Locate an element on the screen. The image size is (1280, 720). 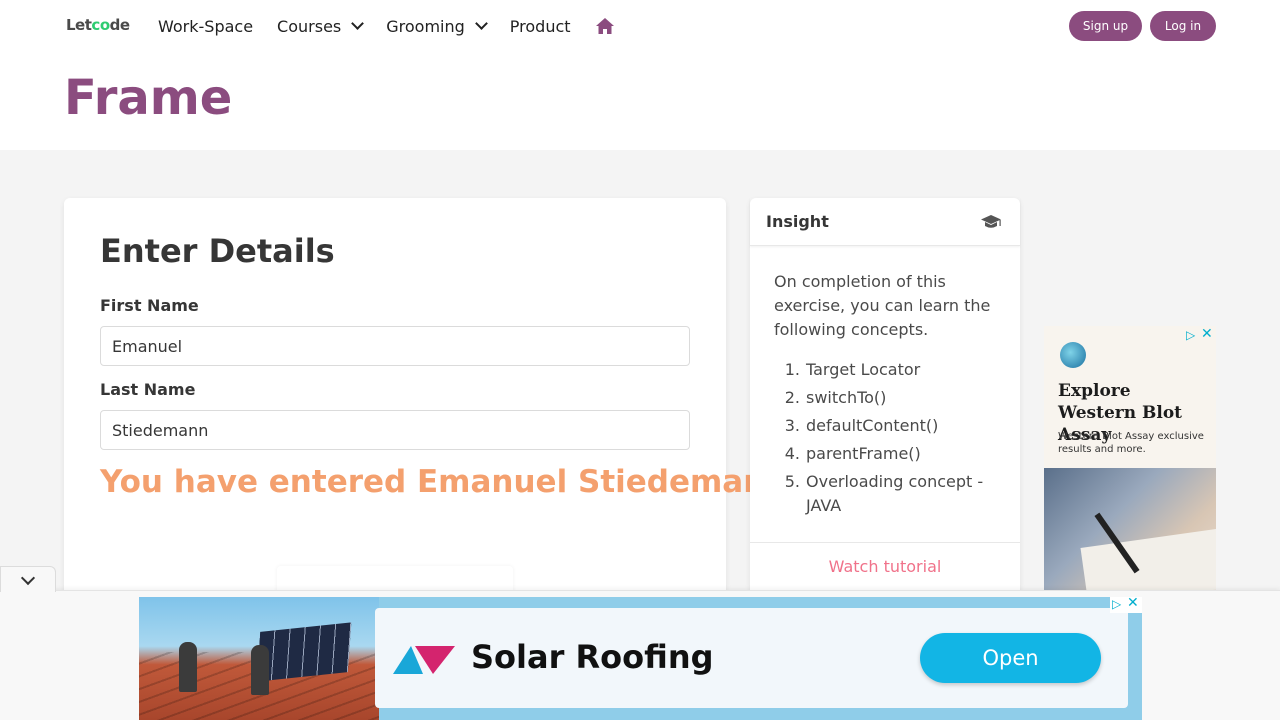
main-nav: Work-Space Courses Grooming Product is located at coordinates (386, 26).